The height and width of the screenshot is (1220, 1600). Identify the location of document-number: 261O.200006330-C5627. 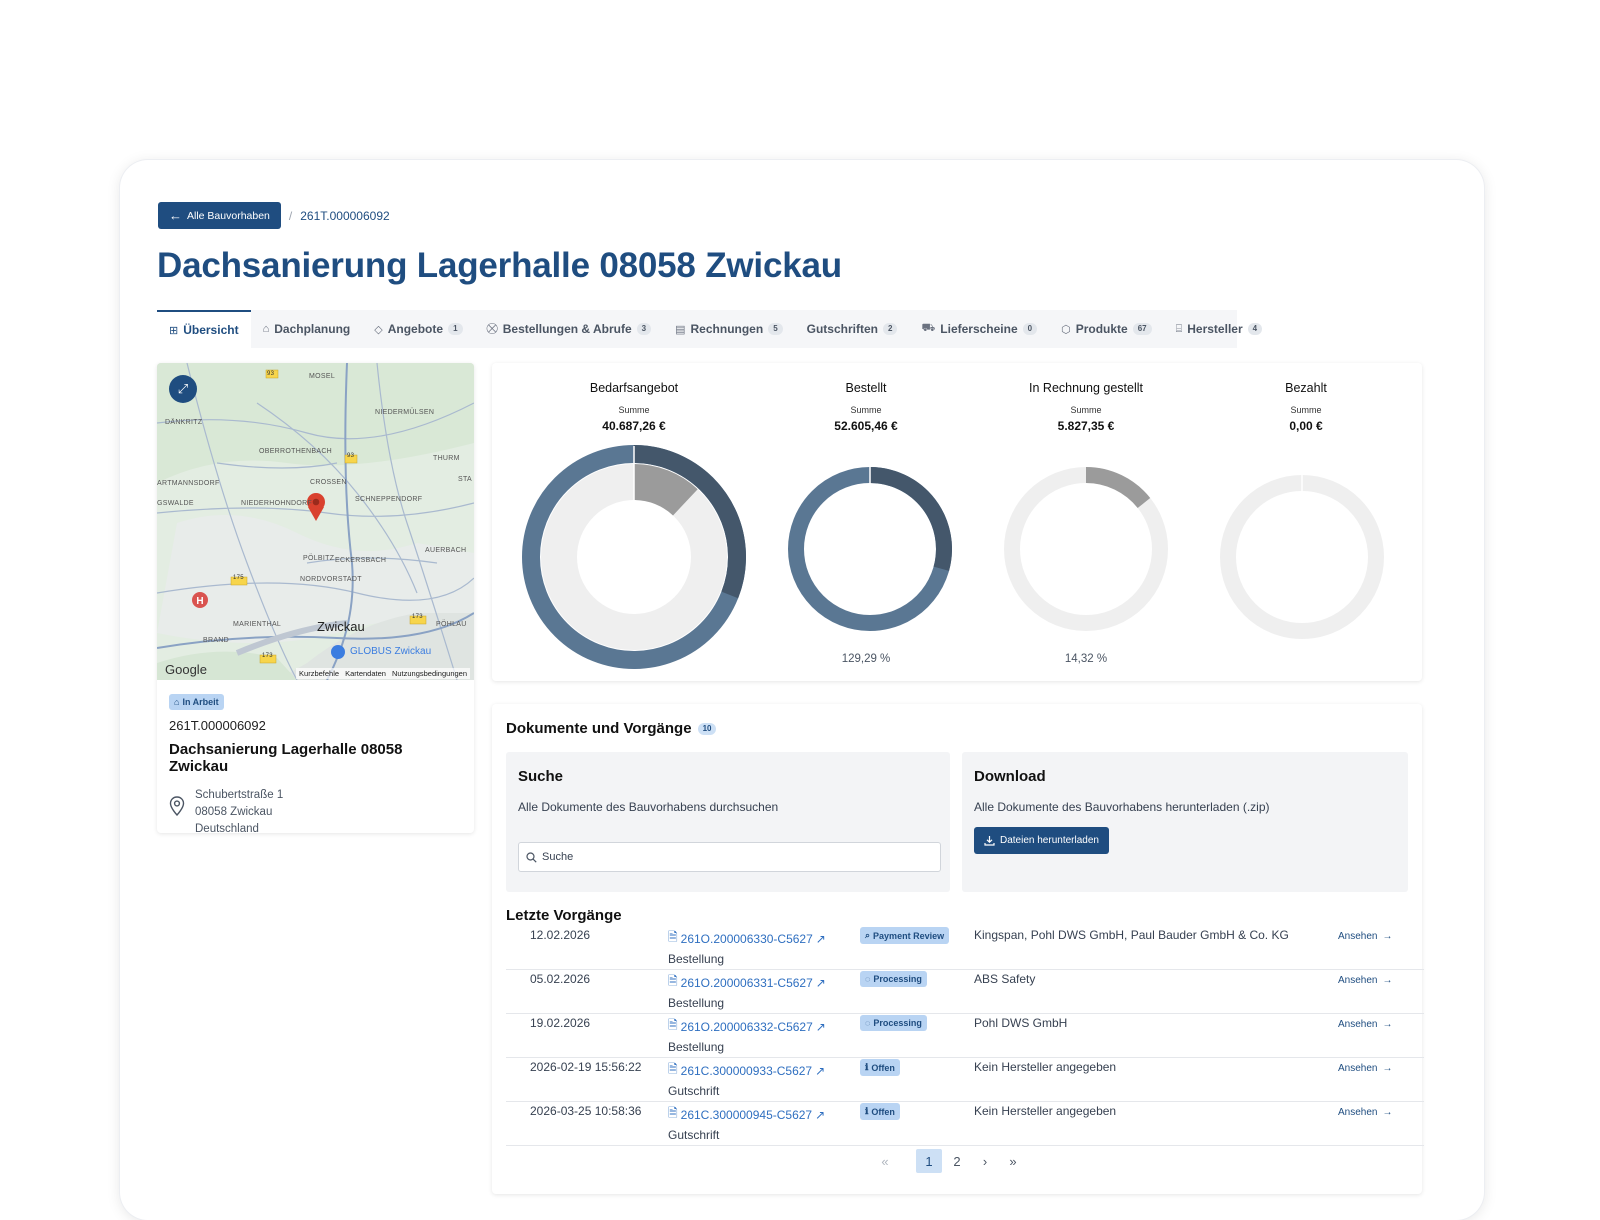
(746, 938).